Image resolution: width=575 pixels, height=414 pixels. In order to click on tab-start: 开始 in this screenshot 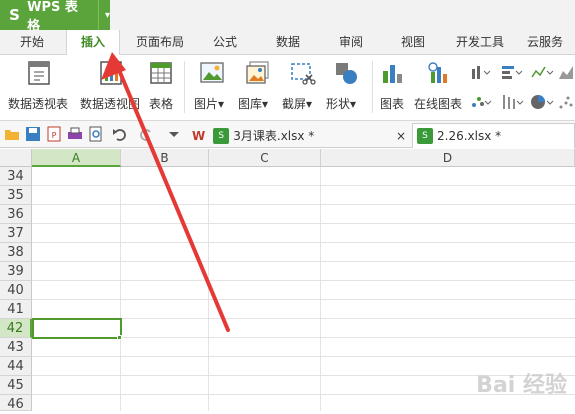, I will do `click(32, 42)`.